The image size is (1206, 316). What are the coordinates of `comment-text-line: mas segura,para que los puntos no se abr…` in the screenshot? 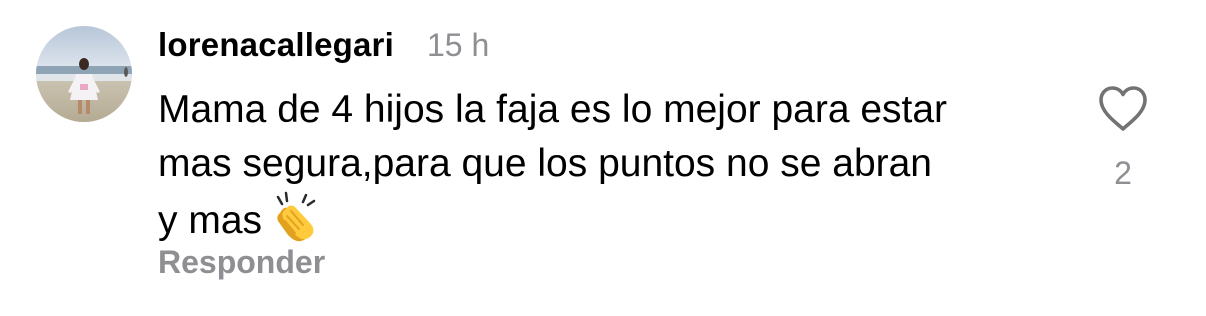 It's located at (545, 163).